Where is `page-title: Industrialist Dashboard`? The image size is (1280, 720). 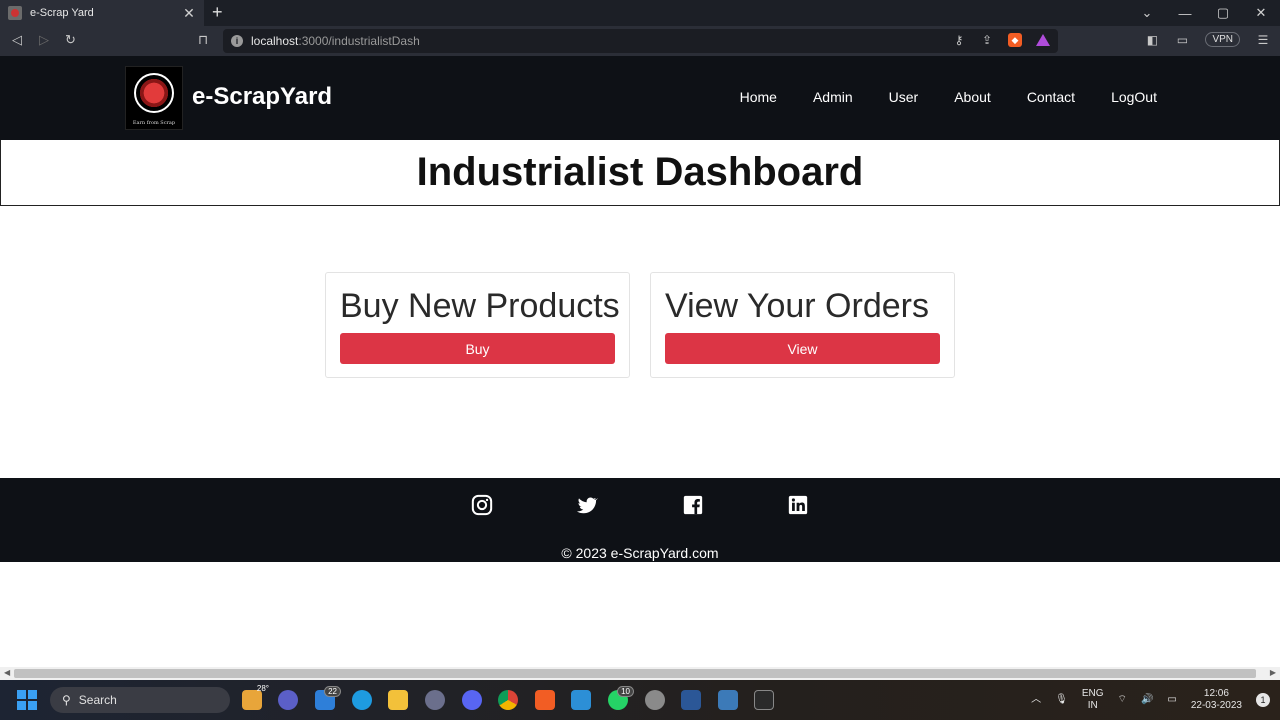 page-title: Industrialist Dashboard is located at coordinates (640, 172).